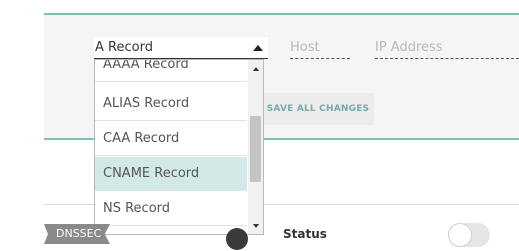 The width and height of the screenshot is (519, 251). Describe the element at coordinates (281, 14) in the screenshot. I see `panel-top-divider` at that location.